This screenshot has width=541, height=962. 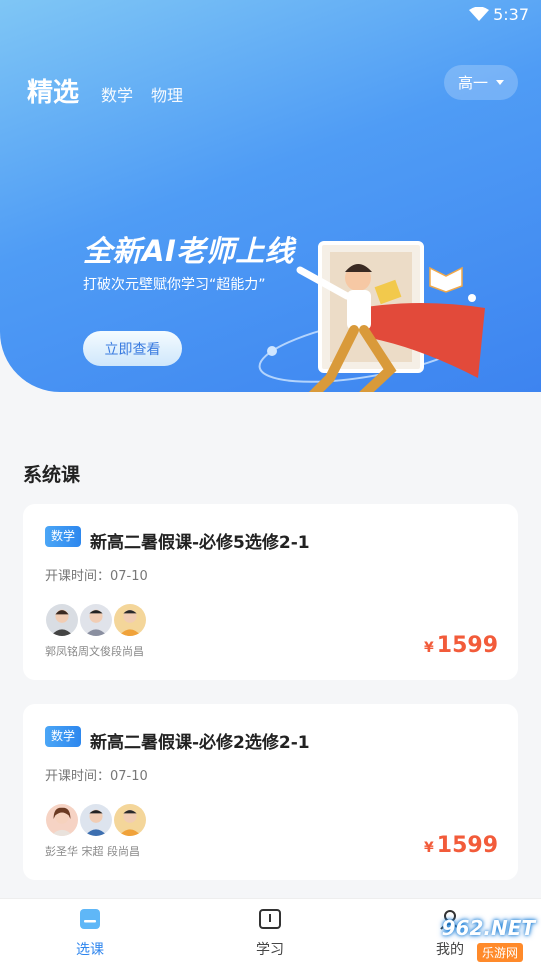 What do you see at coordinates (174, 285) in the screenshot?
I see `banner-subtitle: 打破次元壁赋你学习“超能力”` at bounding box center [174, 285].